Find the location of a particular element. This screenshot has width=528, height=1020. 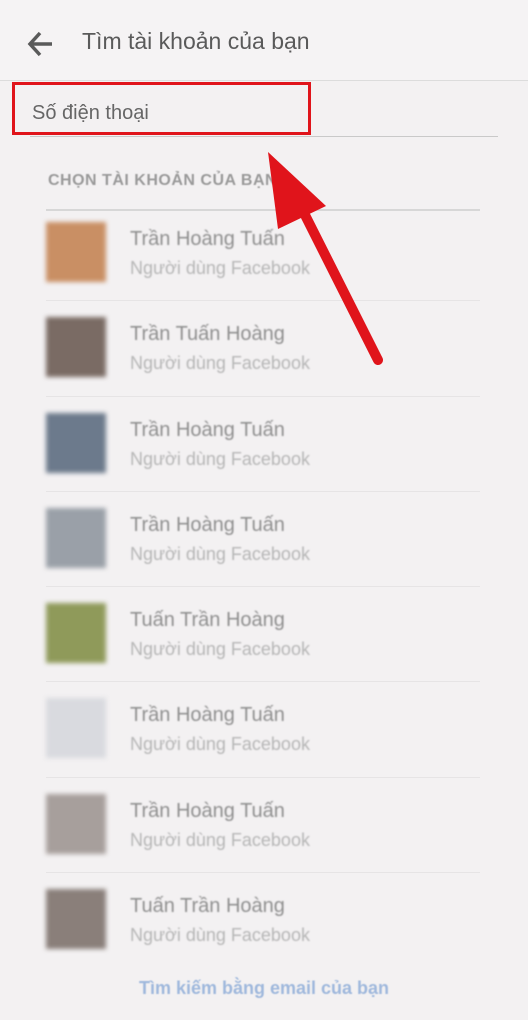

phone-search-field is located at coordinates (264, 112).